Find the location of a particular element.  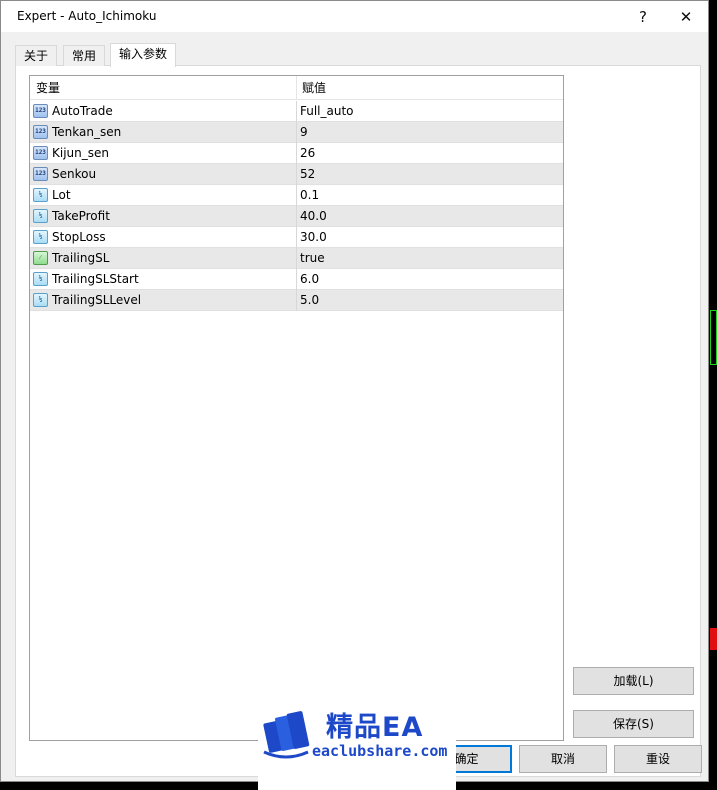

cancel-button: 取消 is located at coordinates (563, 759).